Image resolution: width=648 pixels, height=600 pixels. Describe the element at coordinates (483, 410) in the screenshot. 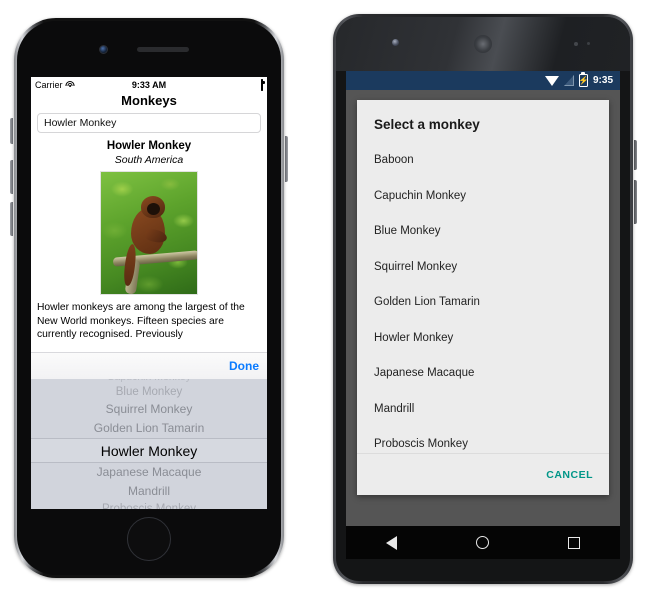

I see `list-item: Mandrill` at that location.